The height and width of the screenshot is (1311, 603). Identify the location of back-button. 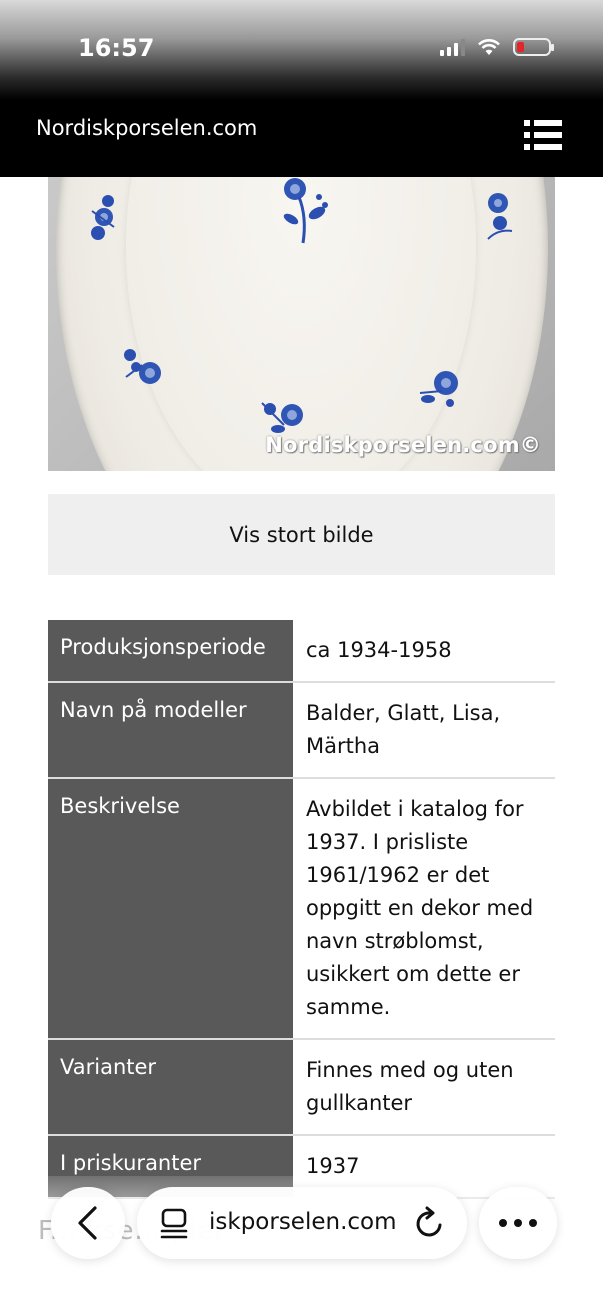
(88, 1223).